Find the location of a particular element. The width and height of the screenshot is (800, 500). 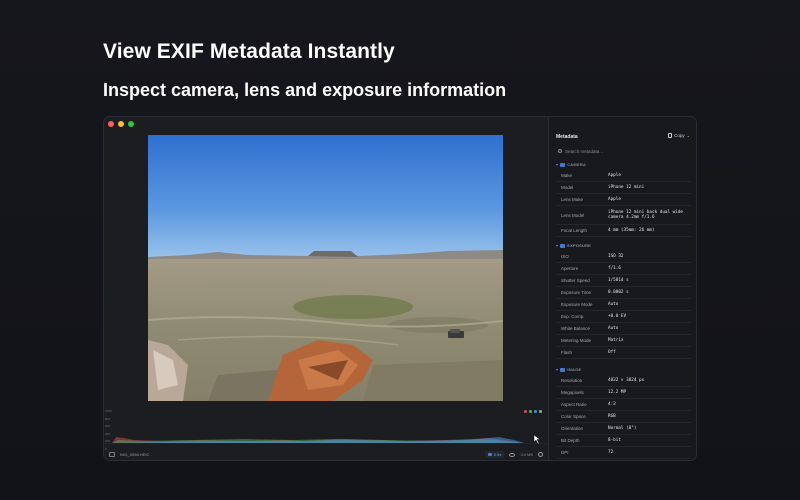

metadata-key: Flash is located at coordinates (567, 352).